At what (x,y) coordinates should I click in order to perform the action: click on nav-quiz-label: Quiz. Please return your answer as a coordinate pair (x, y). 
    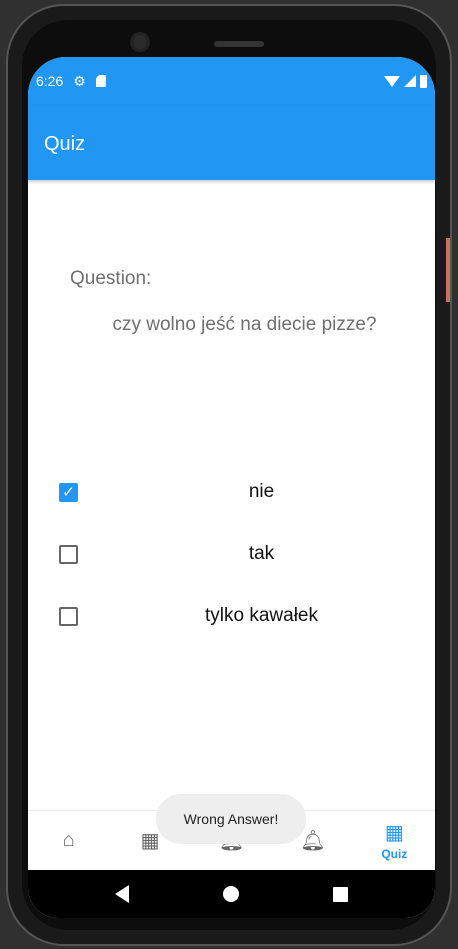
    Looking at the image, I should click on (394, 854).